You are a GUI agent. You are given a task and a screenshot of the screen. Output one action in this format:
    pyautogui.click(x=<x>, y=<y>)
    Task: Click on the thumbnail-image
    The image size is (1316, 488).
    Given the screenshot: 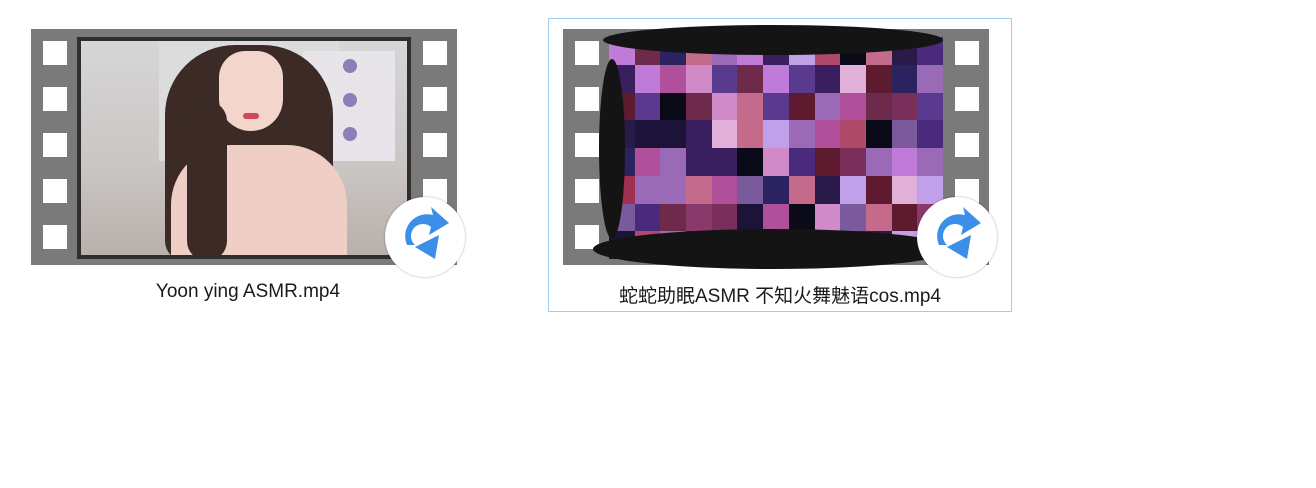 What is the action you would take?
    pyautogui.click(x=244, y=148)
    